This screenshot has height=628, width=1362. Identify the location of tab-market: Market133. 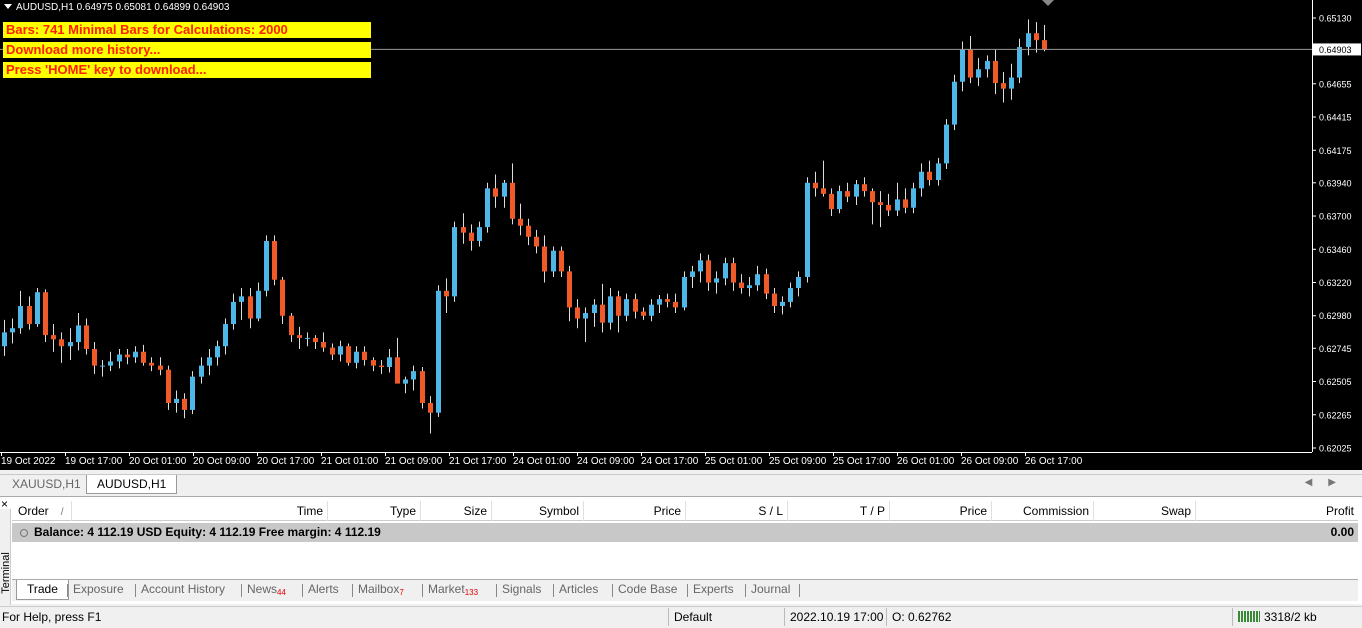
(453, 590).